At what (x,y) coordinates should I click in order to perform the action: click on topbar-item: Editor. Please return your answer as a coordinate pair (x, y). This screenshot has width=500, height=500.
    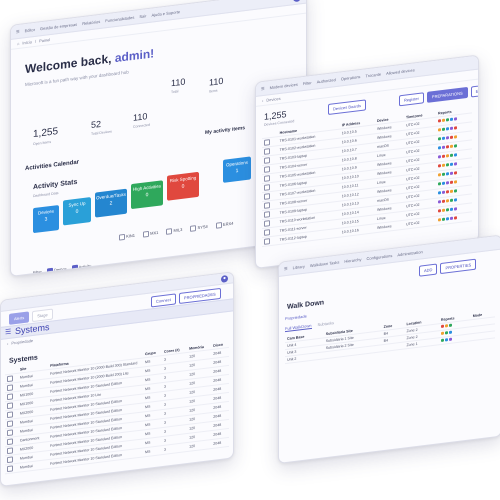
    Looking at the image, I should click on (30, 30).